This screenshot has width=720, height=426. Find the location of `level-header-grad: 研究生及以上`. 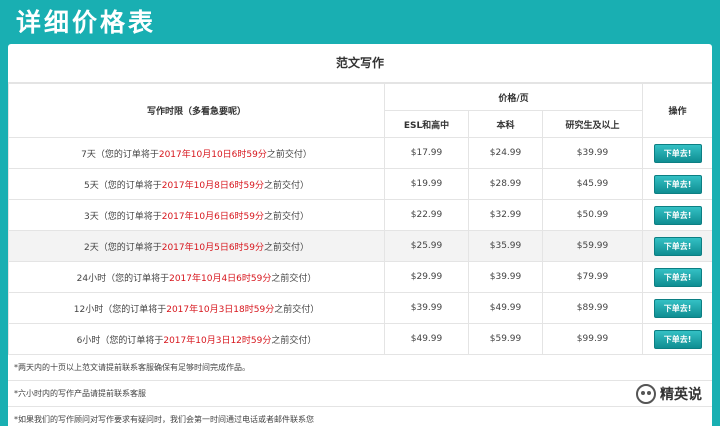

level-header-grad: 研究生及以上 is located at coordinates (592, 124).